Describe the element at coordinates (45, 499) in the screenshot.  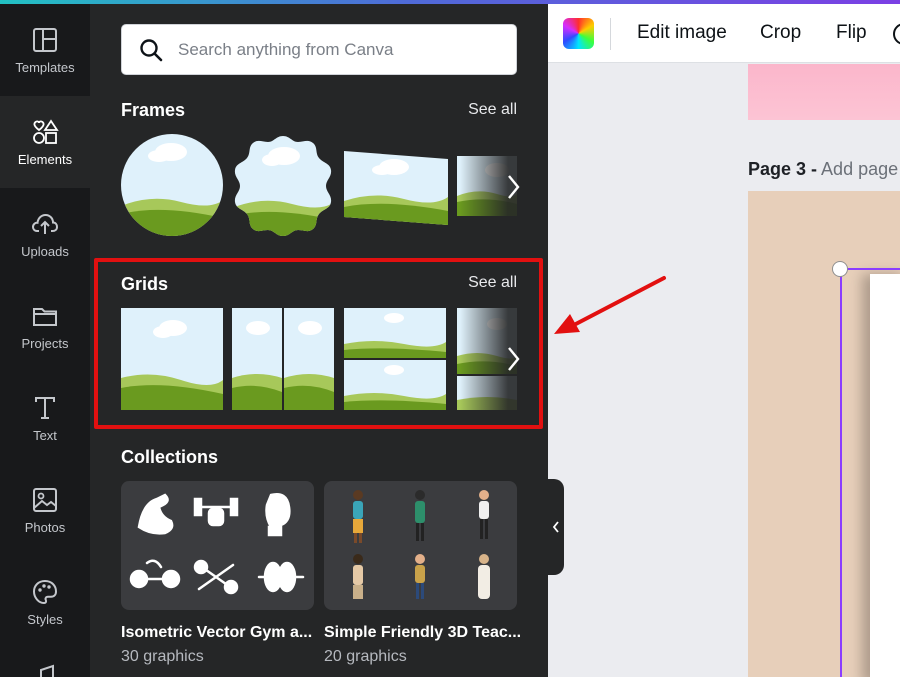
I see `photo-icon` at that location.